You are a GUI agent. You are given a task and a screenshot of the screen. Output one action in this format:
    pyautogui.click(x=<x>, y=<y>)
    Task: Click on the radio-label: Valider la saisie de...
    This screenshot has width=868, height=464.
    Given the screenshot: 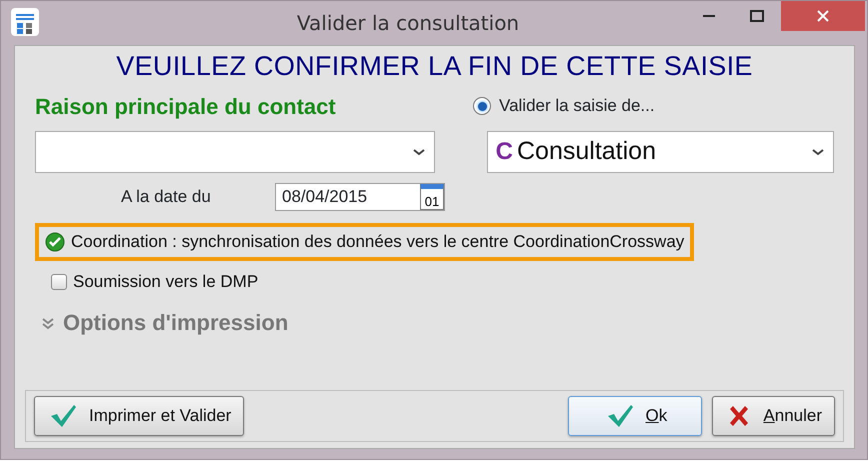 What is the action you would take?
    pyautogui.click(x=577, y=106)
    